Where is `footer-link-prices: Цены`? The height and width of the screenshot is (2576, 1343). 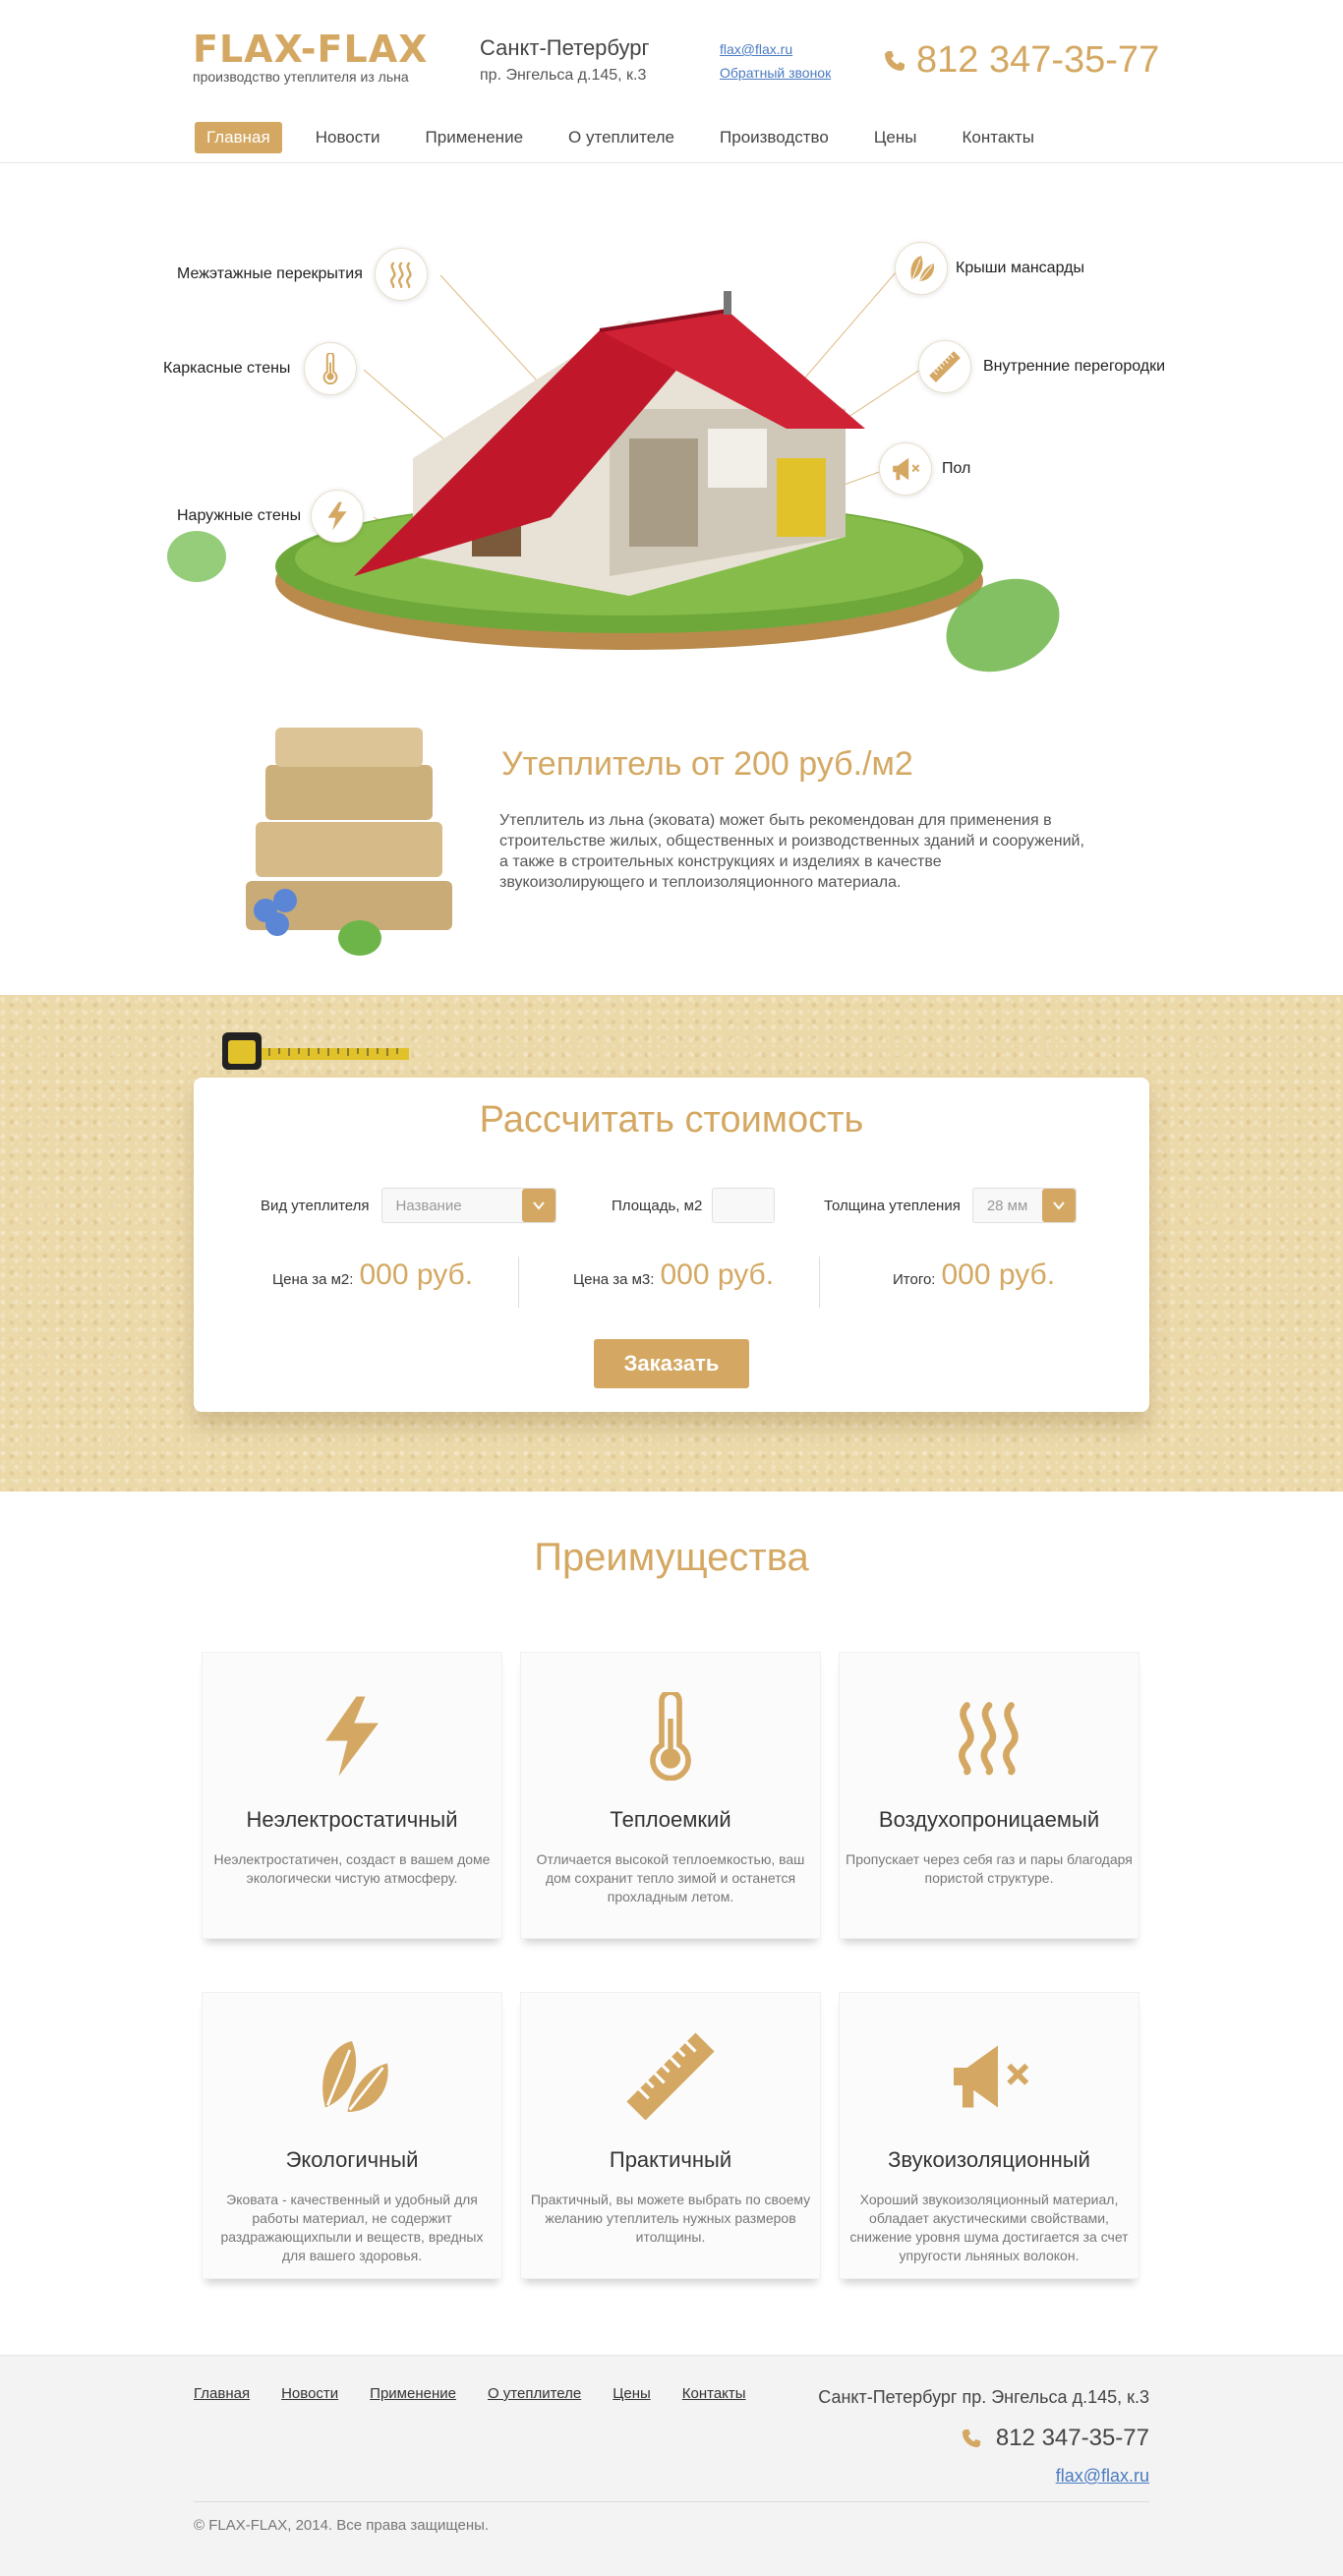 footer-link-prices: Цены is located at coordinates (632, 2393).